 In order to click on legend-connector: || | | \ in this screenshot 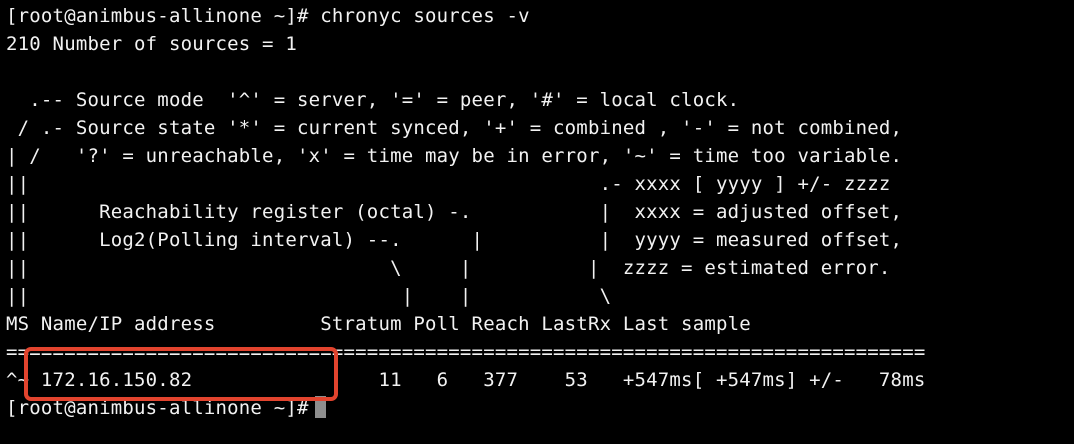, I will do `click(309, 296)`.